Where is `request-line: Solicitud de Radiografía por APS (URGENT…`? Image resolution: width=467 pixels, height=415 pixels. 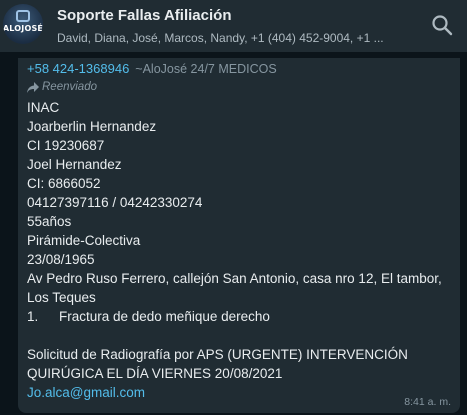 request-line: Solicitud de Radiografía por APS (URGENT… is located at coordinates (217, 354).